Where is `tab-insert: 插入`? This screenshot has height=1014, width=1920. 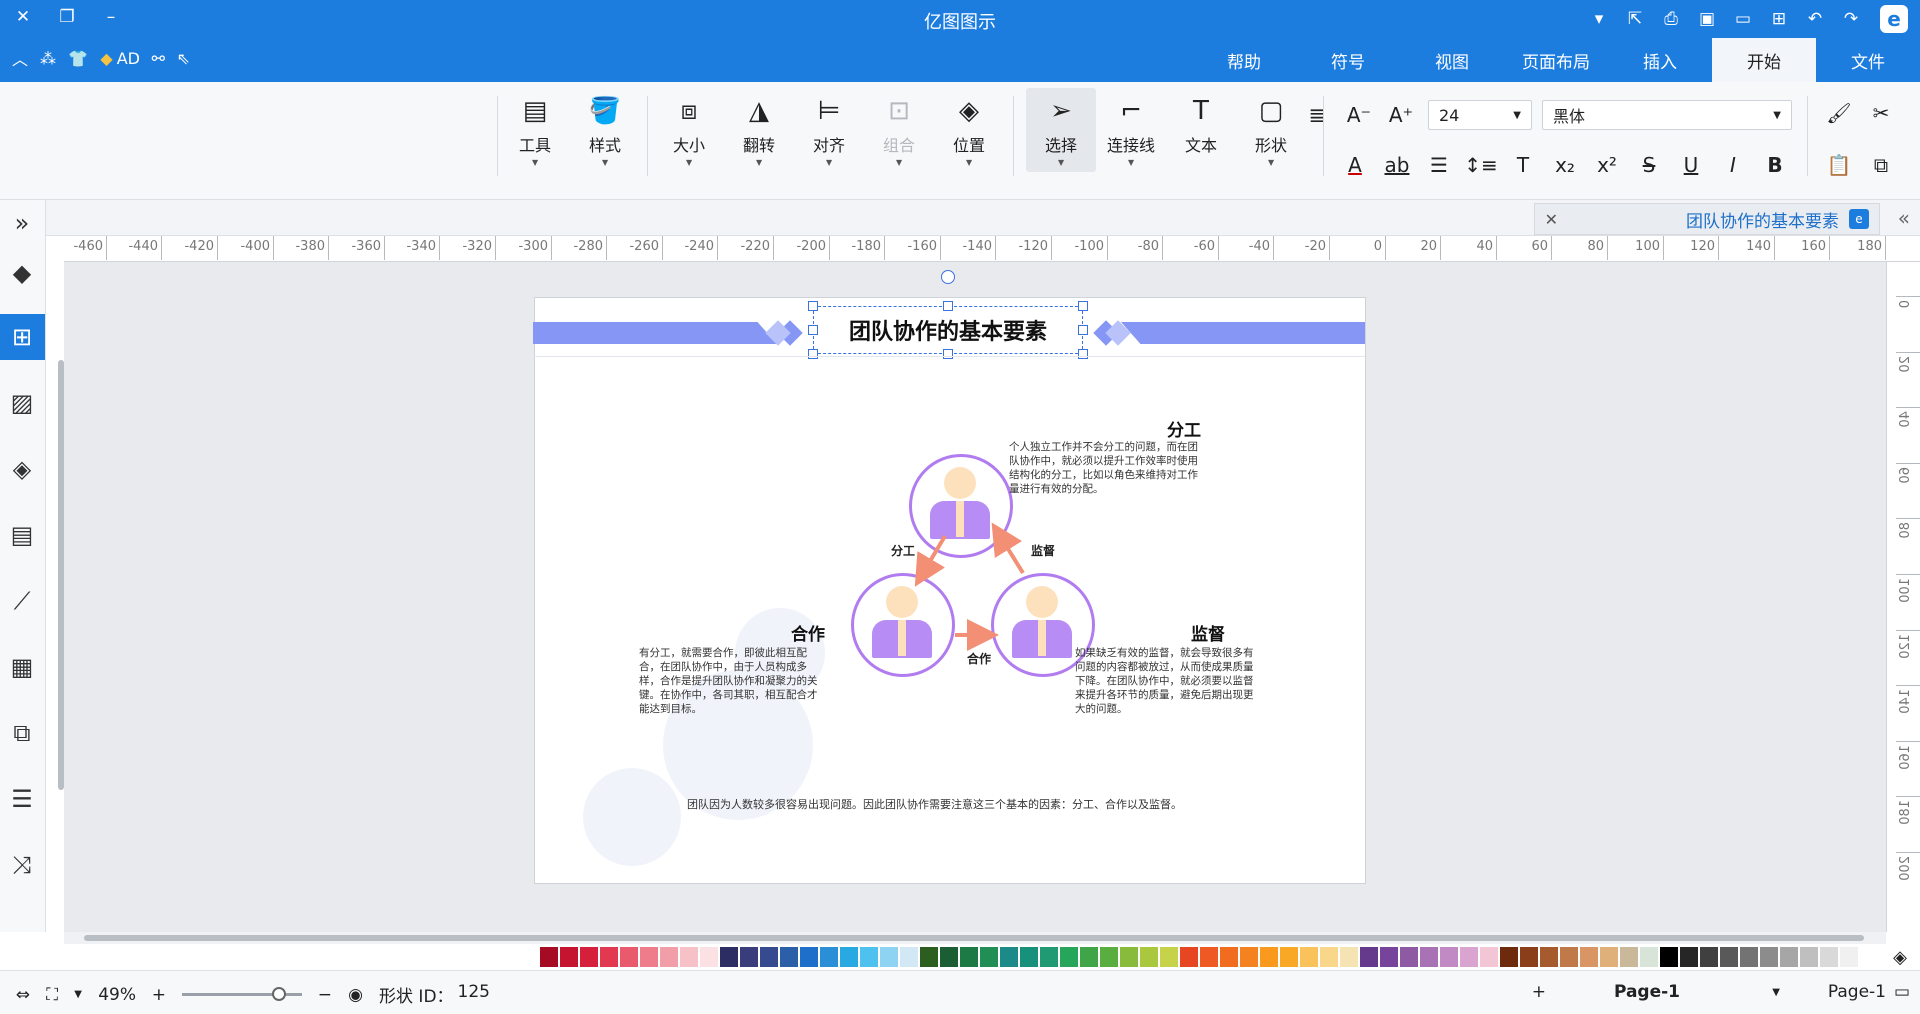 tab-insert: 插入 is located at coordinates (1660, 60).